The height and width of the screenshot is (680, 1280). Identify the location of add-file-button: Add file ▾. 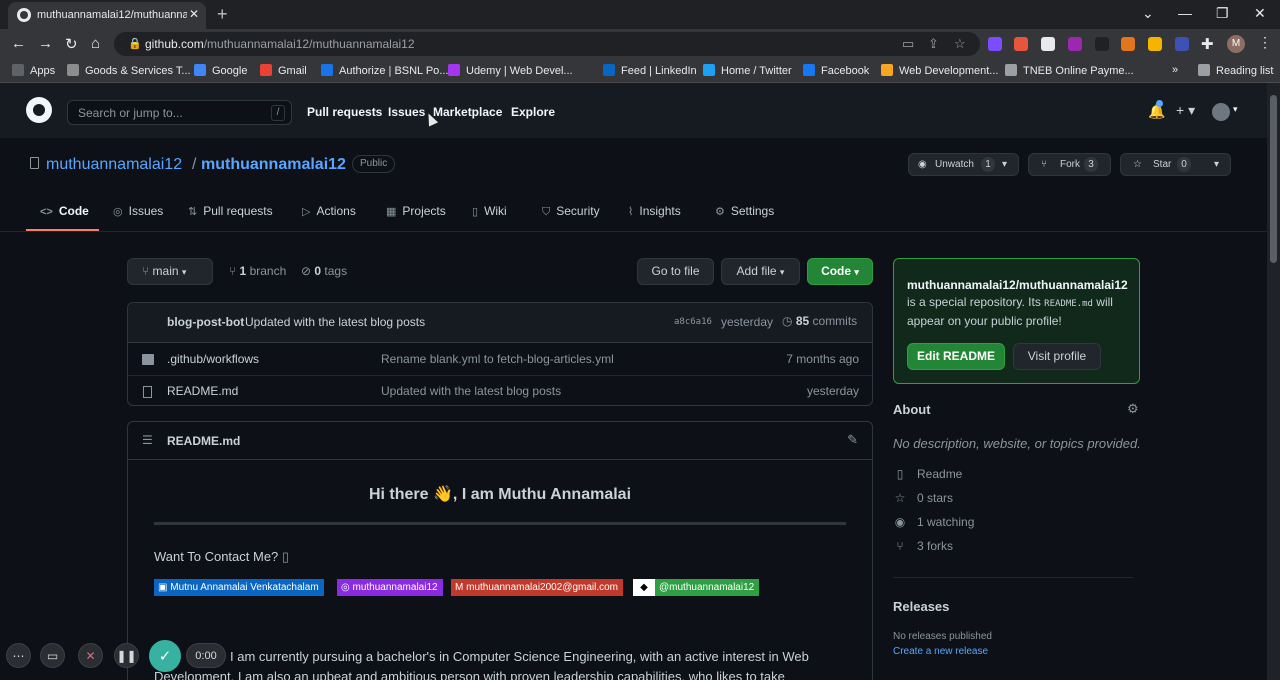
(760, 271).